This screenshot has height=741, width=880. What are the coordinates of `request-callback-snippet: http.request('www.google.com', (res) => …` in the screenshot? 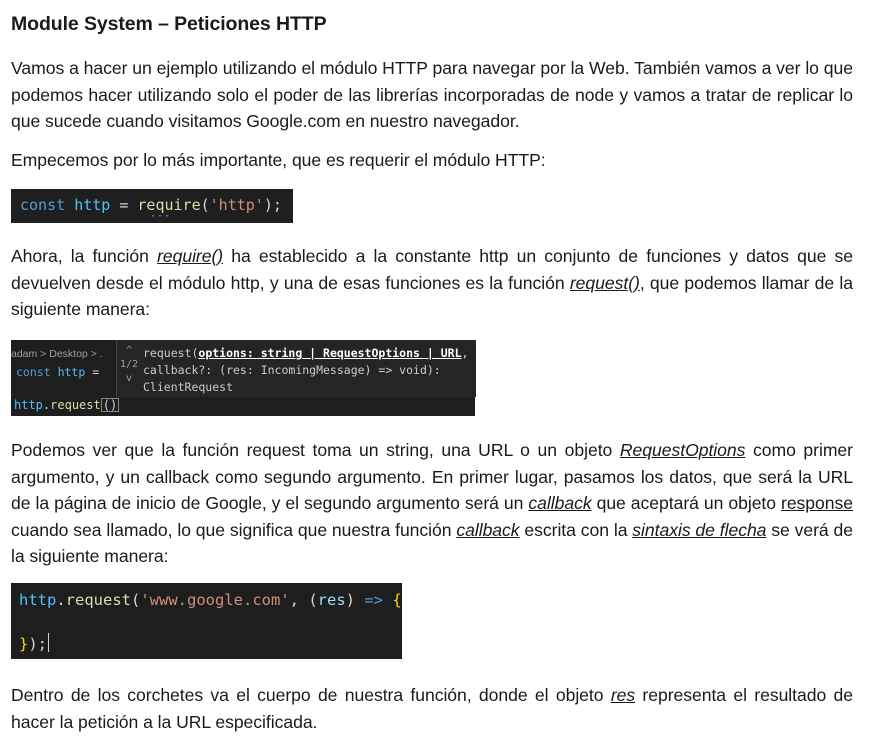 It's located at (206, 621).